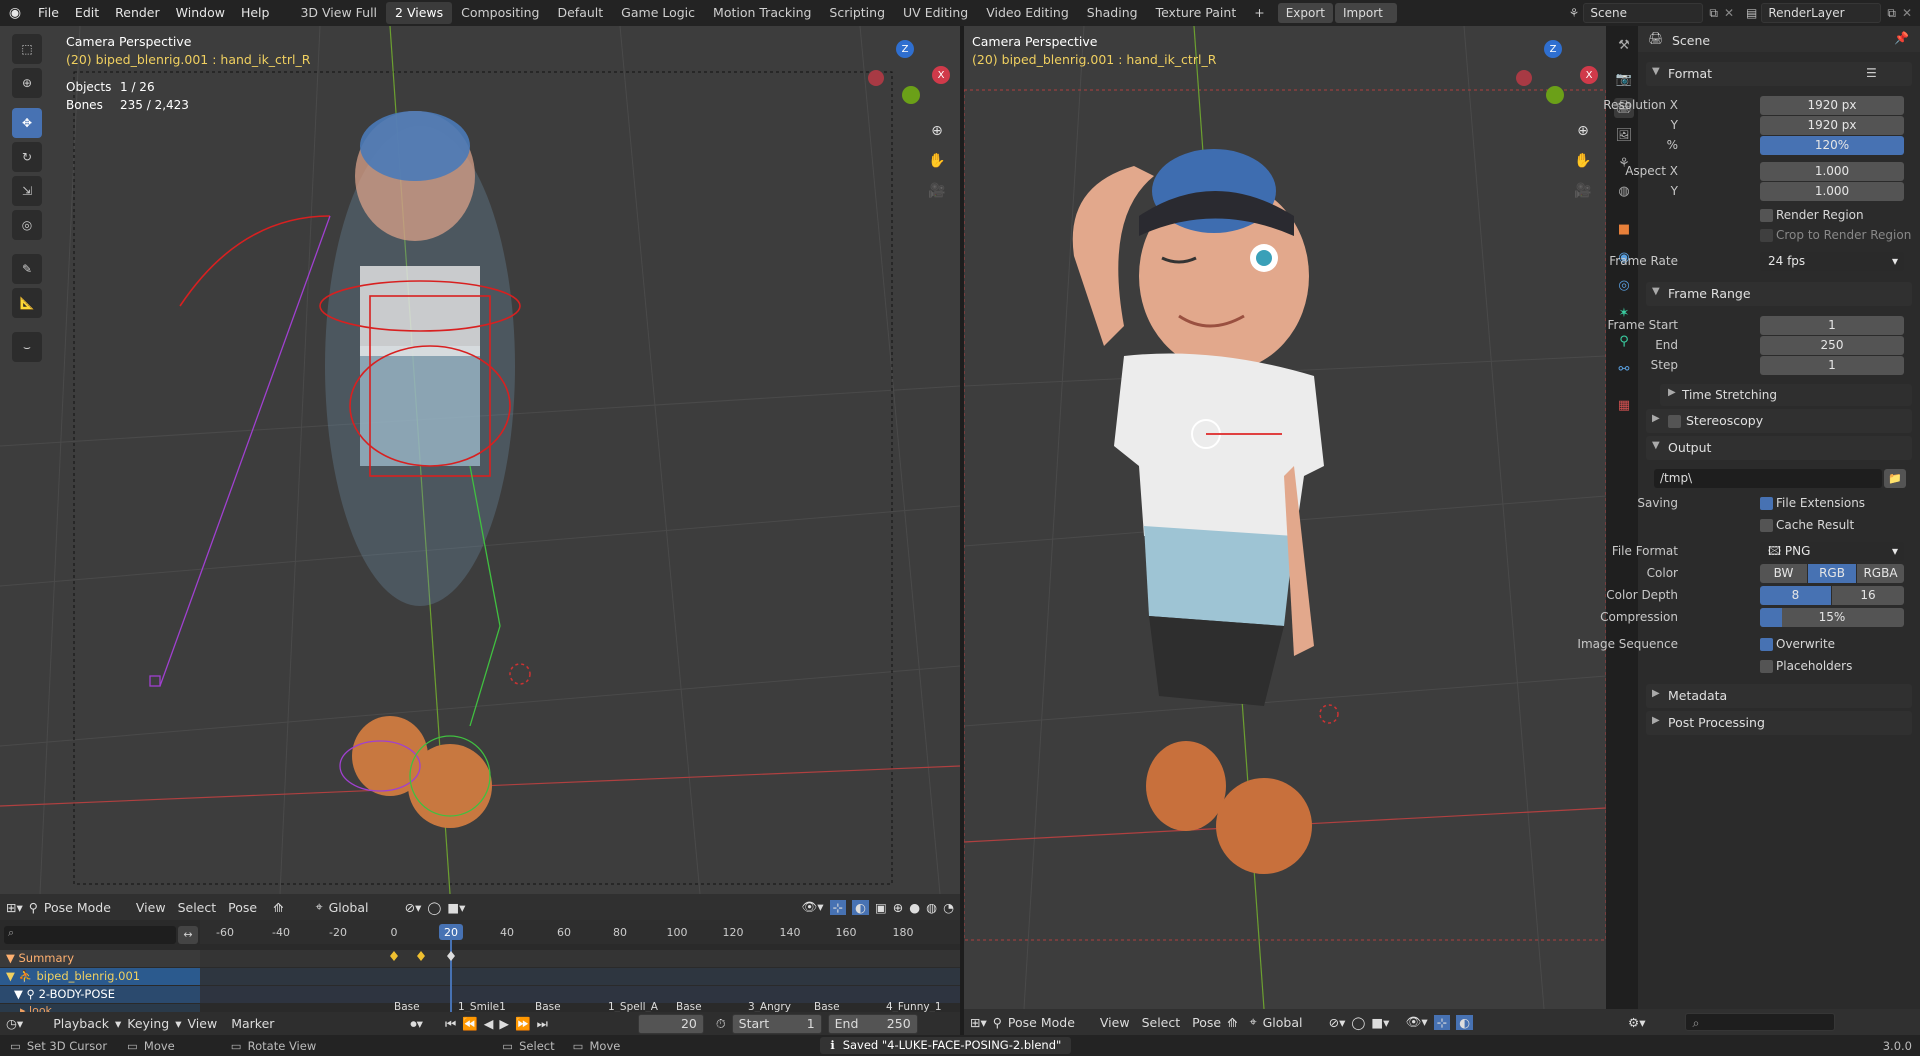 The image size is (1920, 1056). What do you see at coordinates (881, 907) in the screenshot?
I see `xray-icon: ▣` at bounding box center [881, 907].